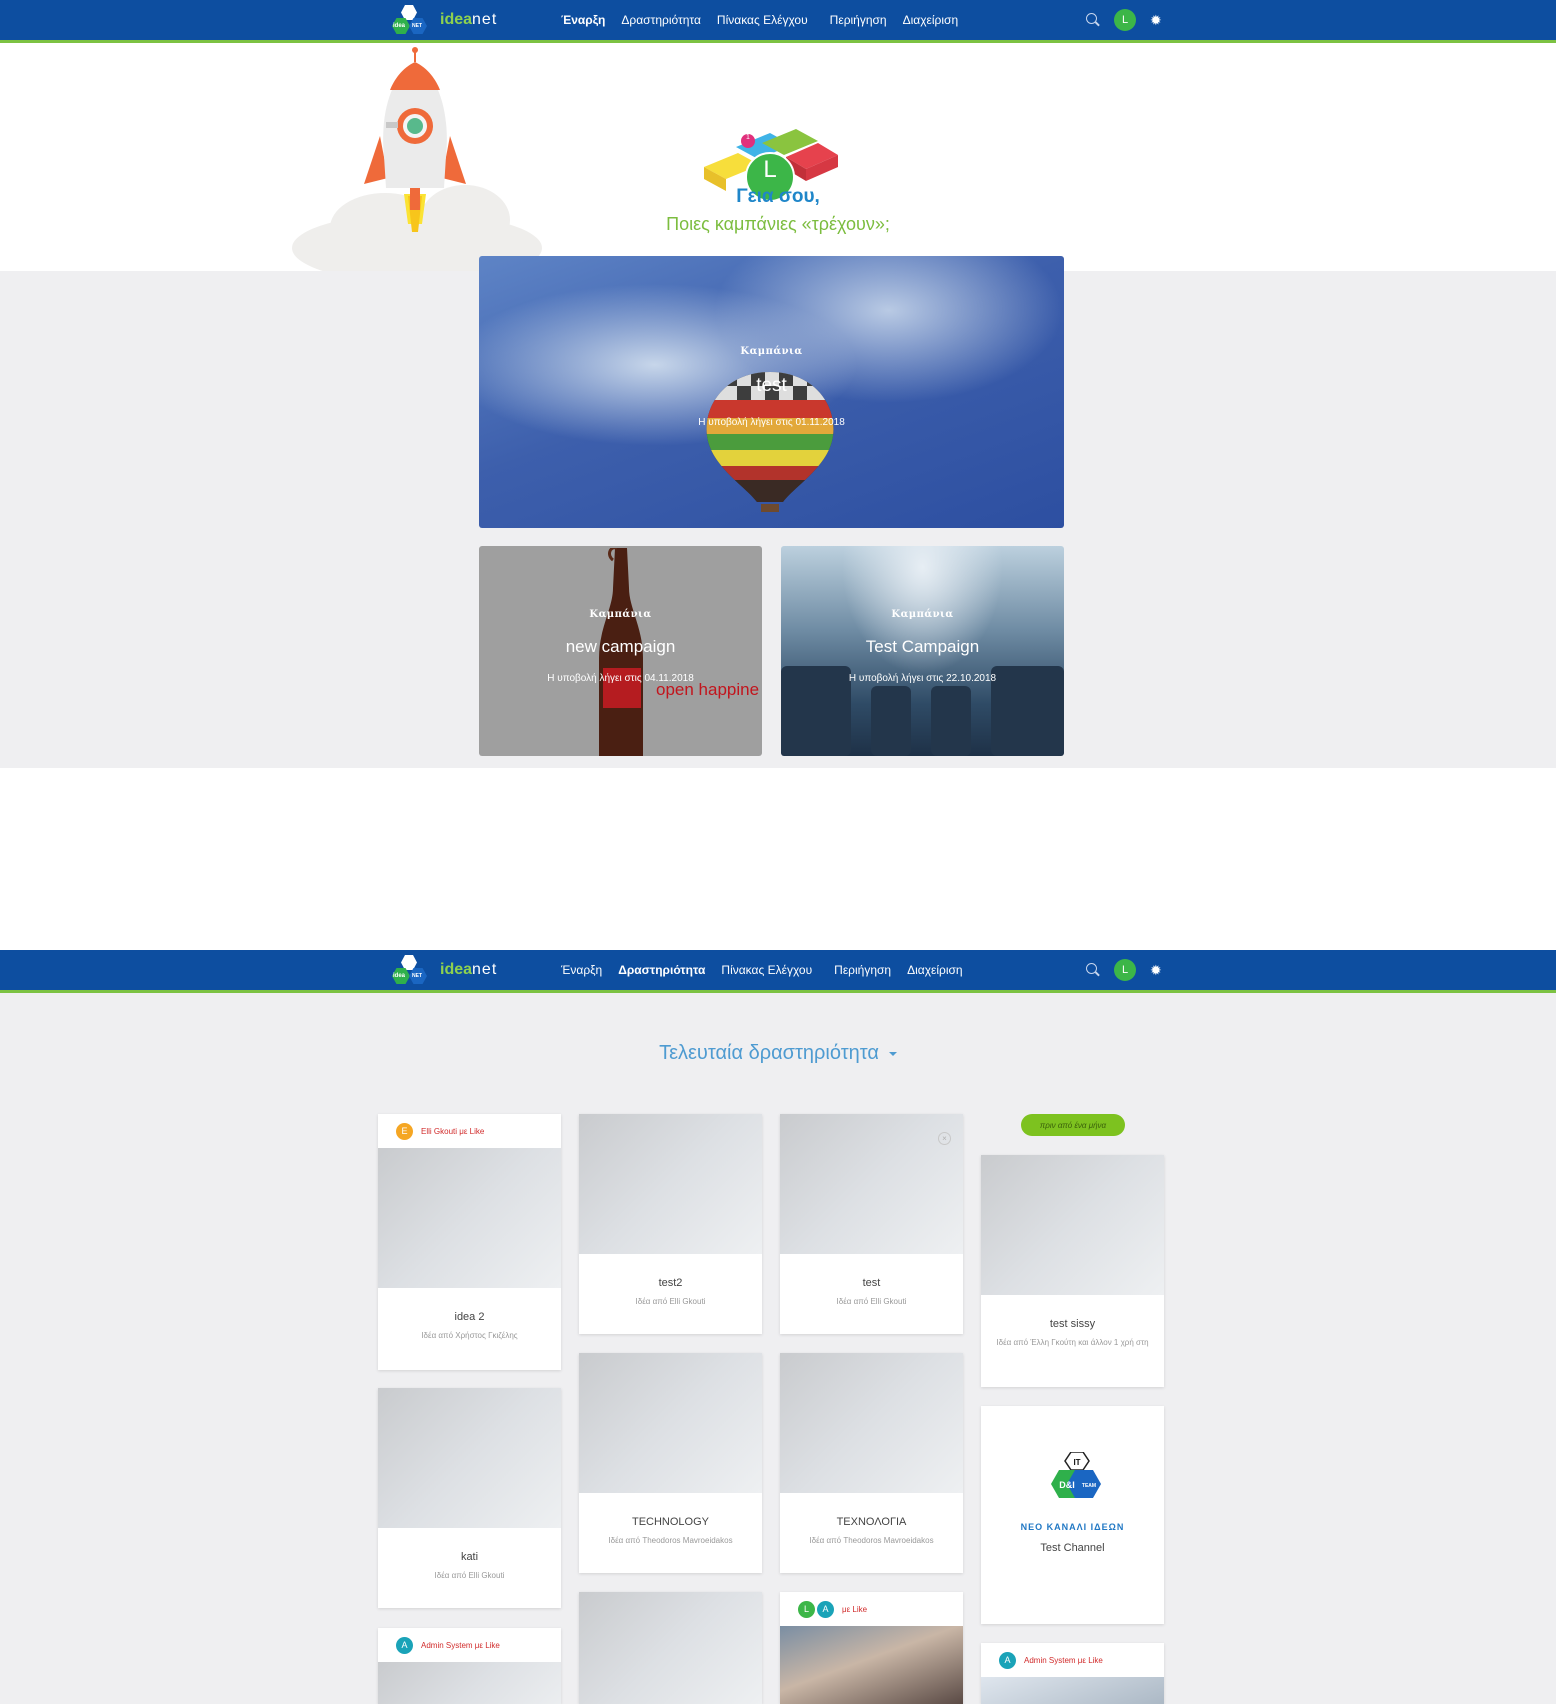 The image size is (1556, 1704). Describe the element at coordinates (778, 224) in the screenshot. I see `greeting-subtitle: Ποιες καμπάνιες «τρέχουν»;` at that location.